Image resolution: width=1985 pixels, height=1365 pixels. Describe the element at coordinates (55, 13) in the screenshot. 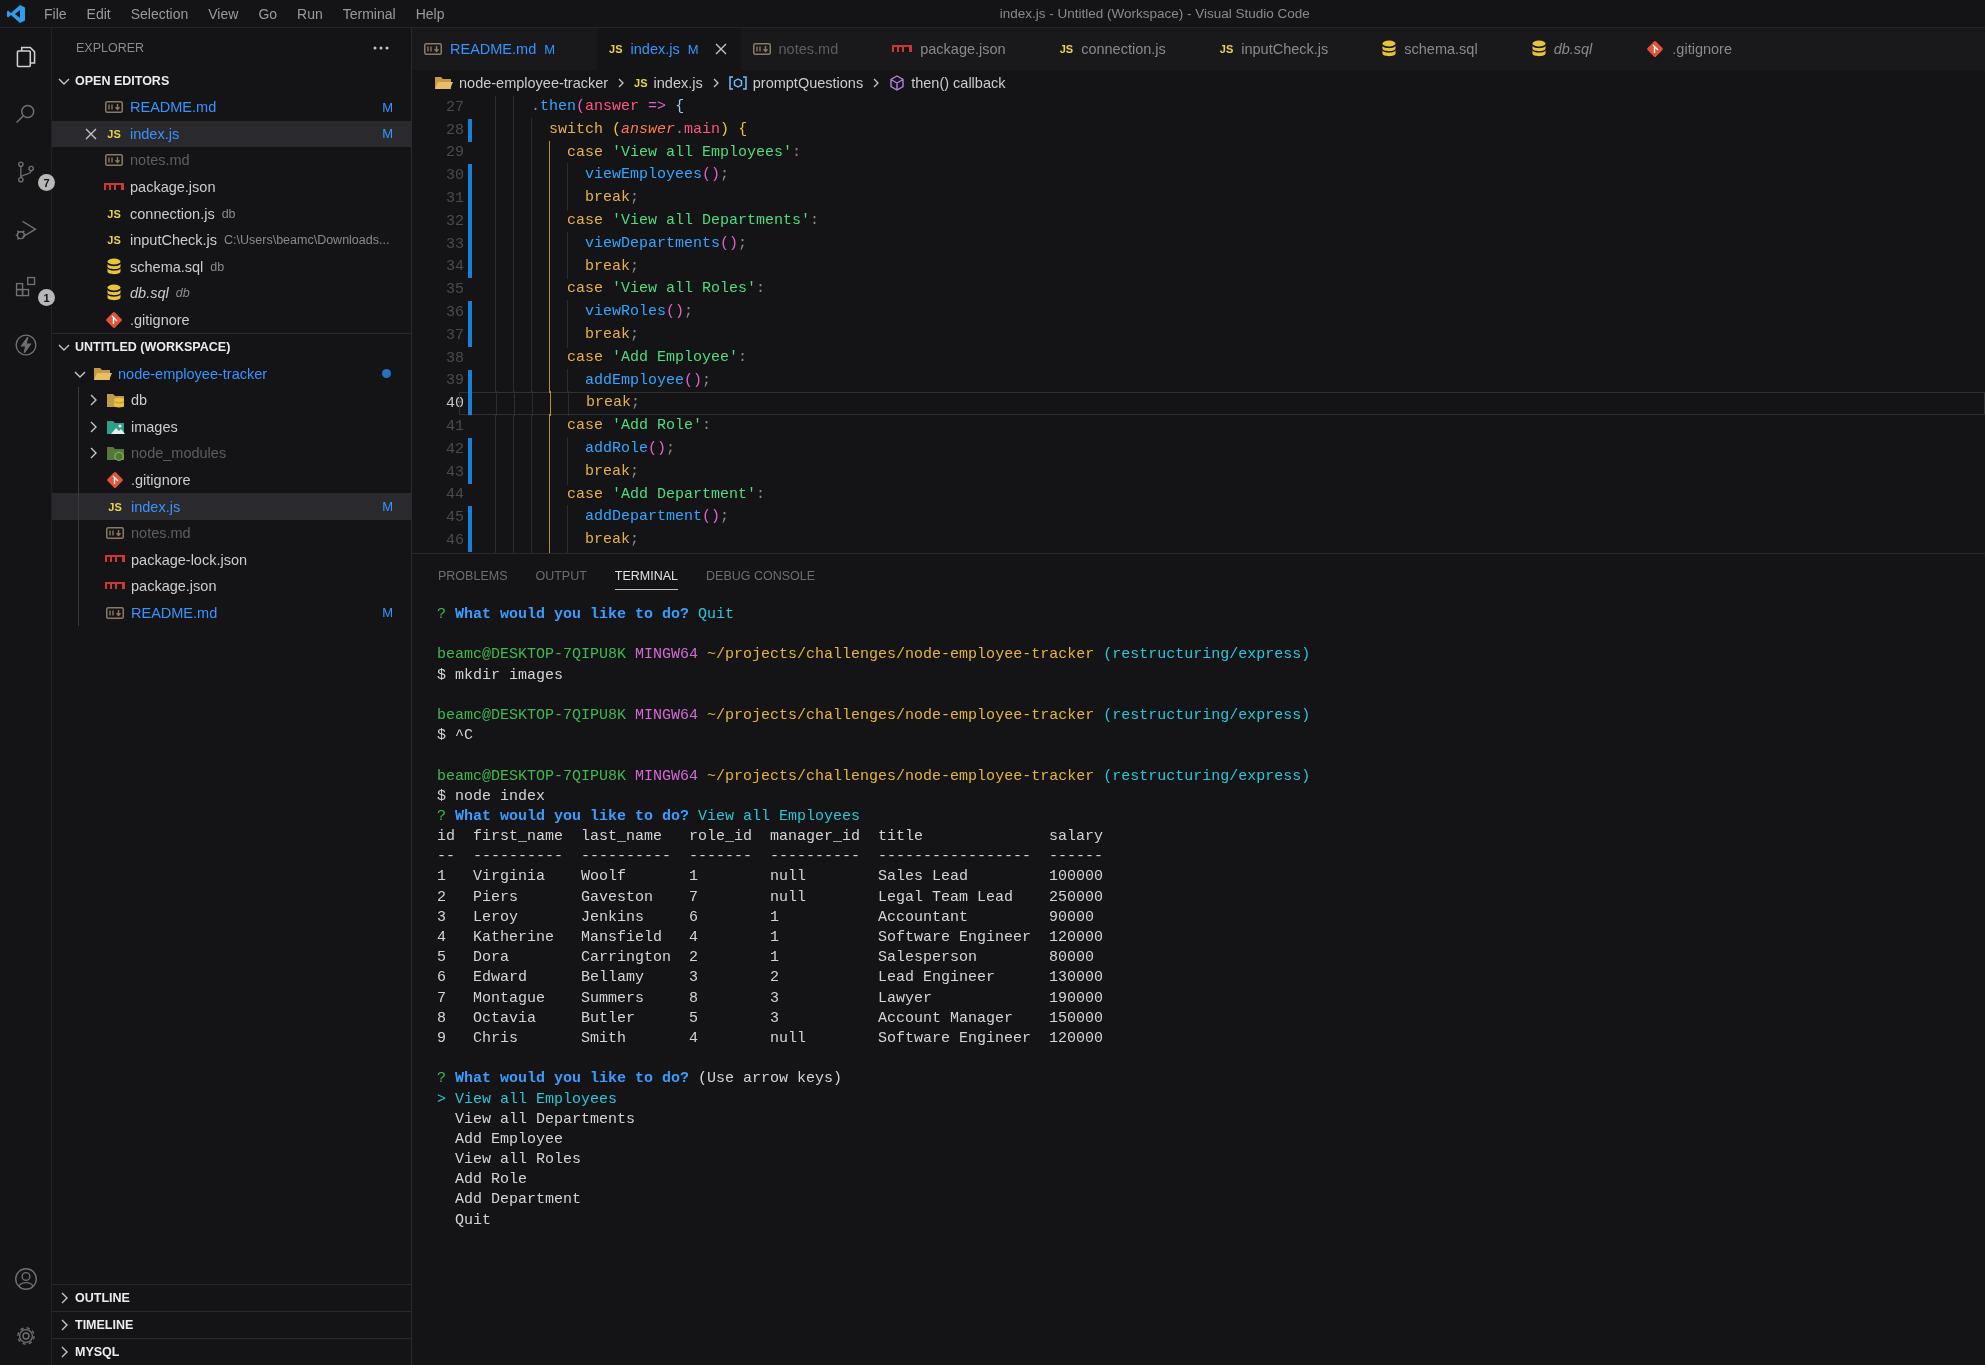

I see `menu-item: File` at that location.